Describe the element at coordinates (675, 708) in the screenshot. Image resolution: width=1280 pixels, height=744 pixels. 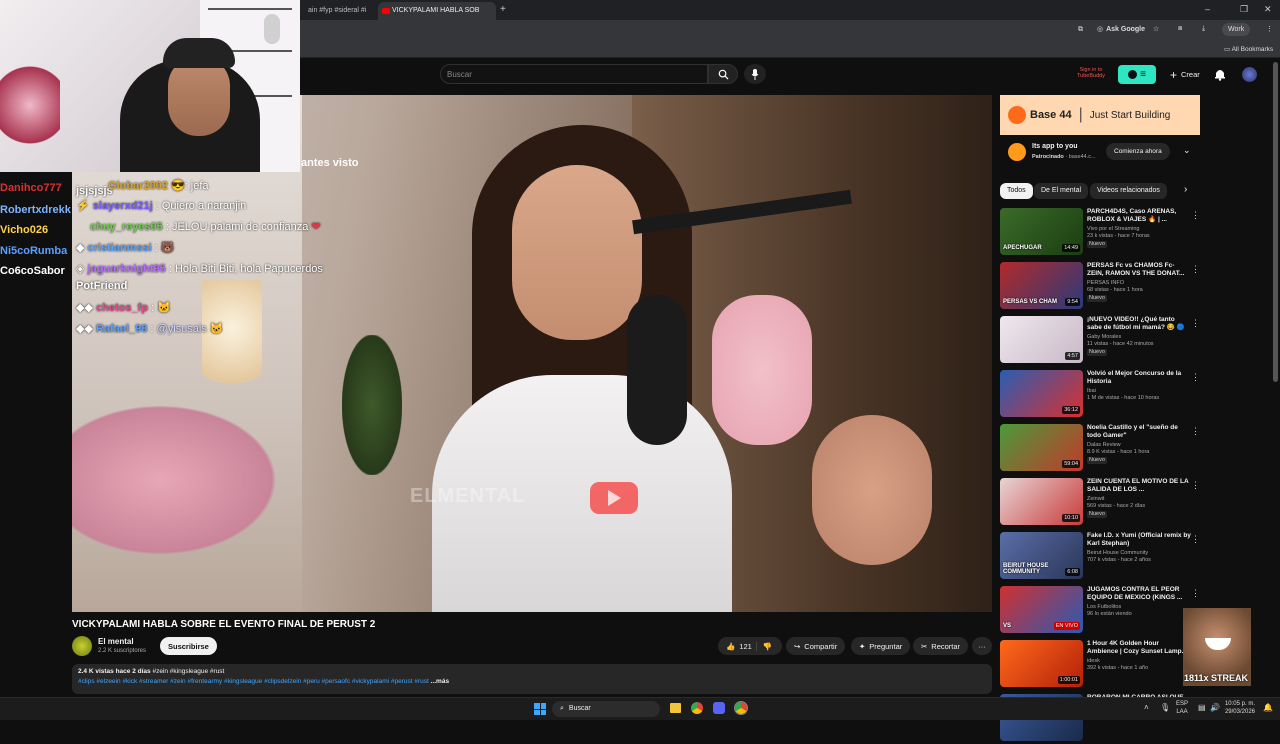
I see `file-explorer-icon` at that location.